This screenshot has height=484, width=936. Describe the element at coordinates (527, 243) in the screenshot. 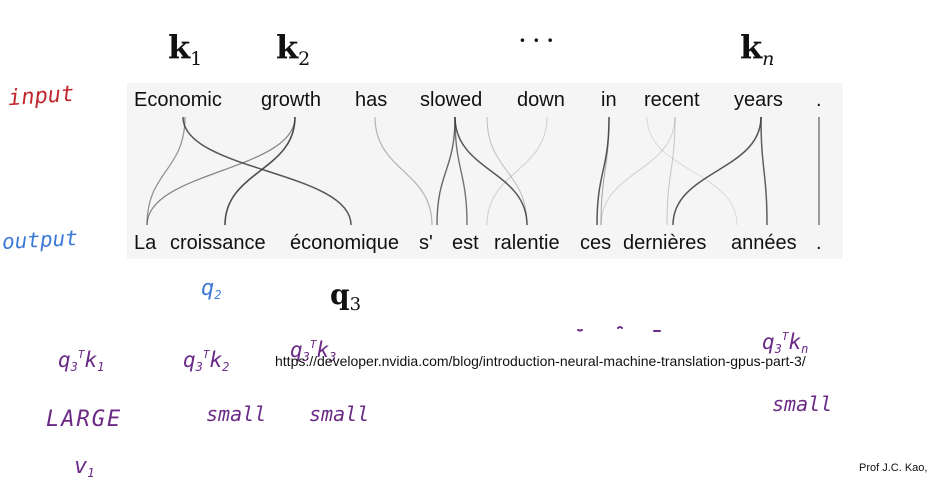

I see `output-word: ralentie` at that location.